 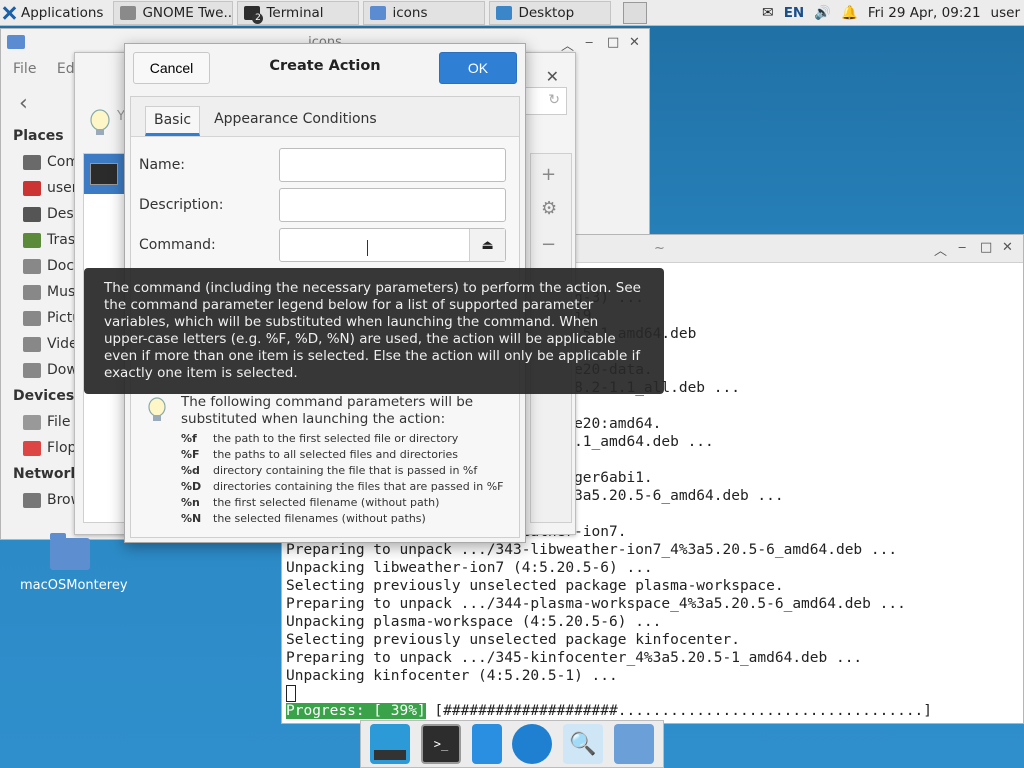 What do you see at coordinates (548, 174) in the screenshot?
I see `add-icon: +` at bounding box center [548, 174].